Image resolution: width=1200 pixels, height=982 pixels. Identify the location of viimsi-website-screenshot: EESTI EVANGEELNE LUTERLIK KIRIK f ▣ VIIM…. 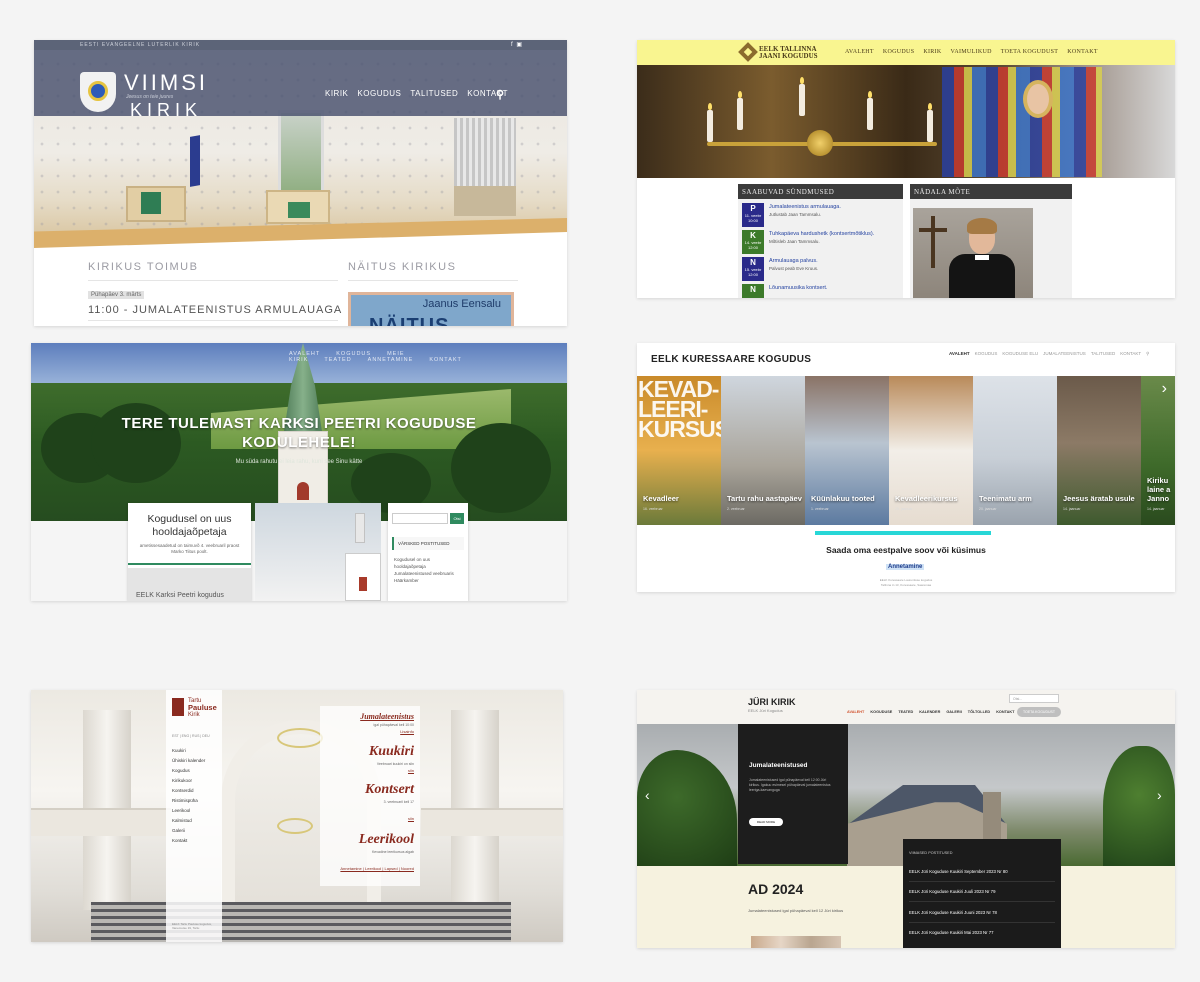
(300, 183).